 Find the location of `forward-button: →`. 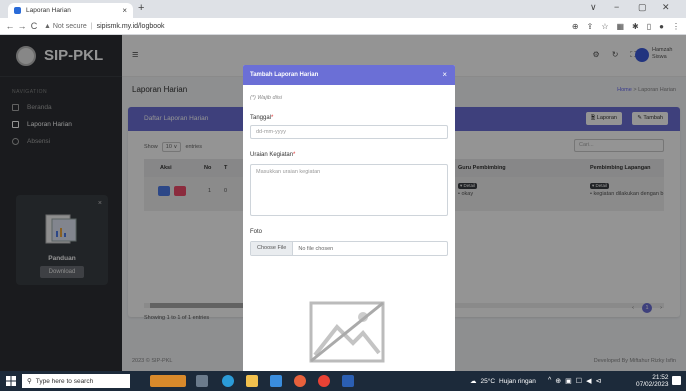

forward-button: → is located at coordinates (22, 26).